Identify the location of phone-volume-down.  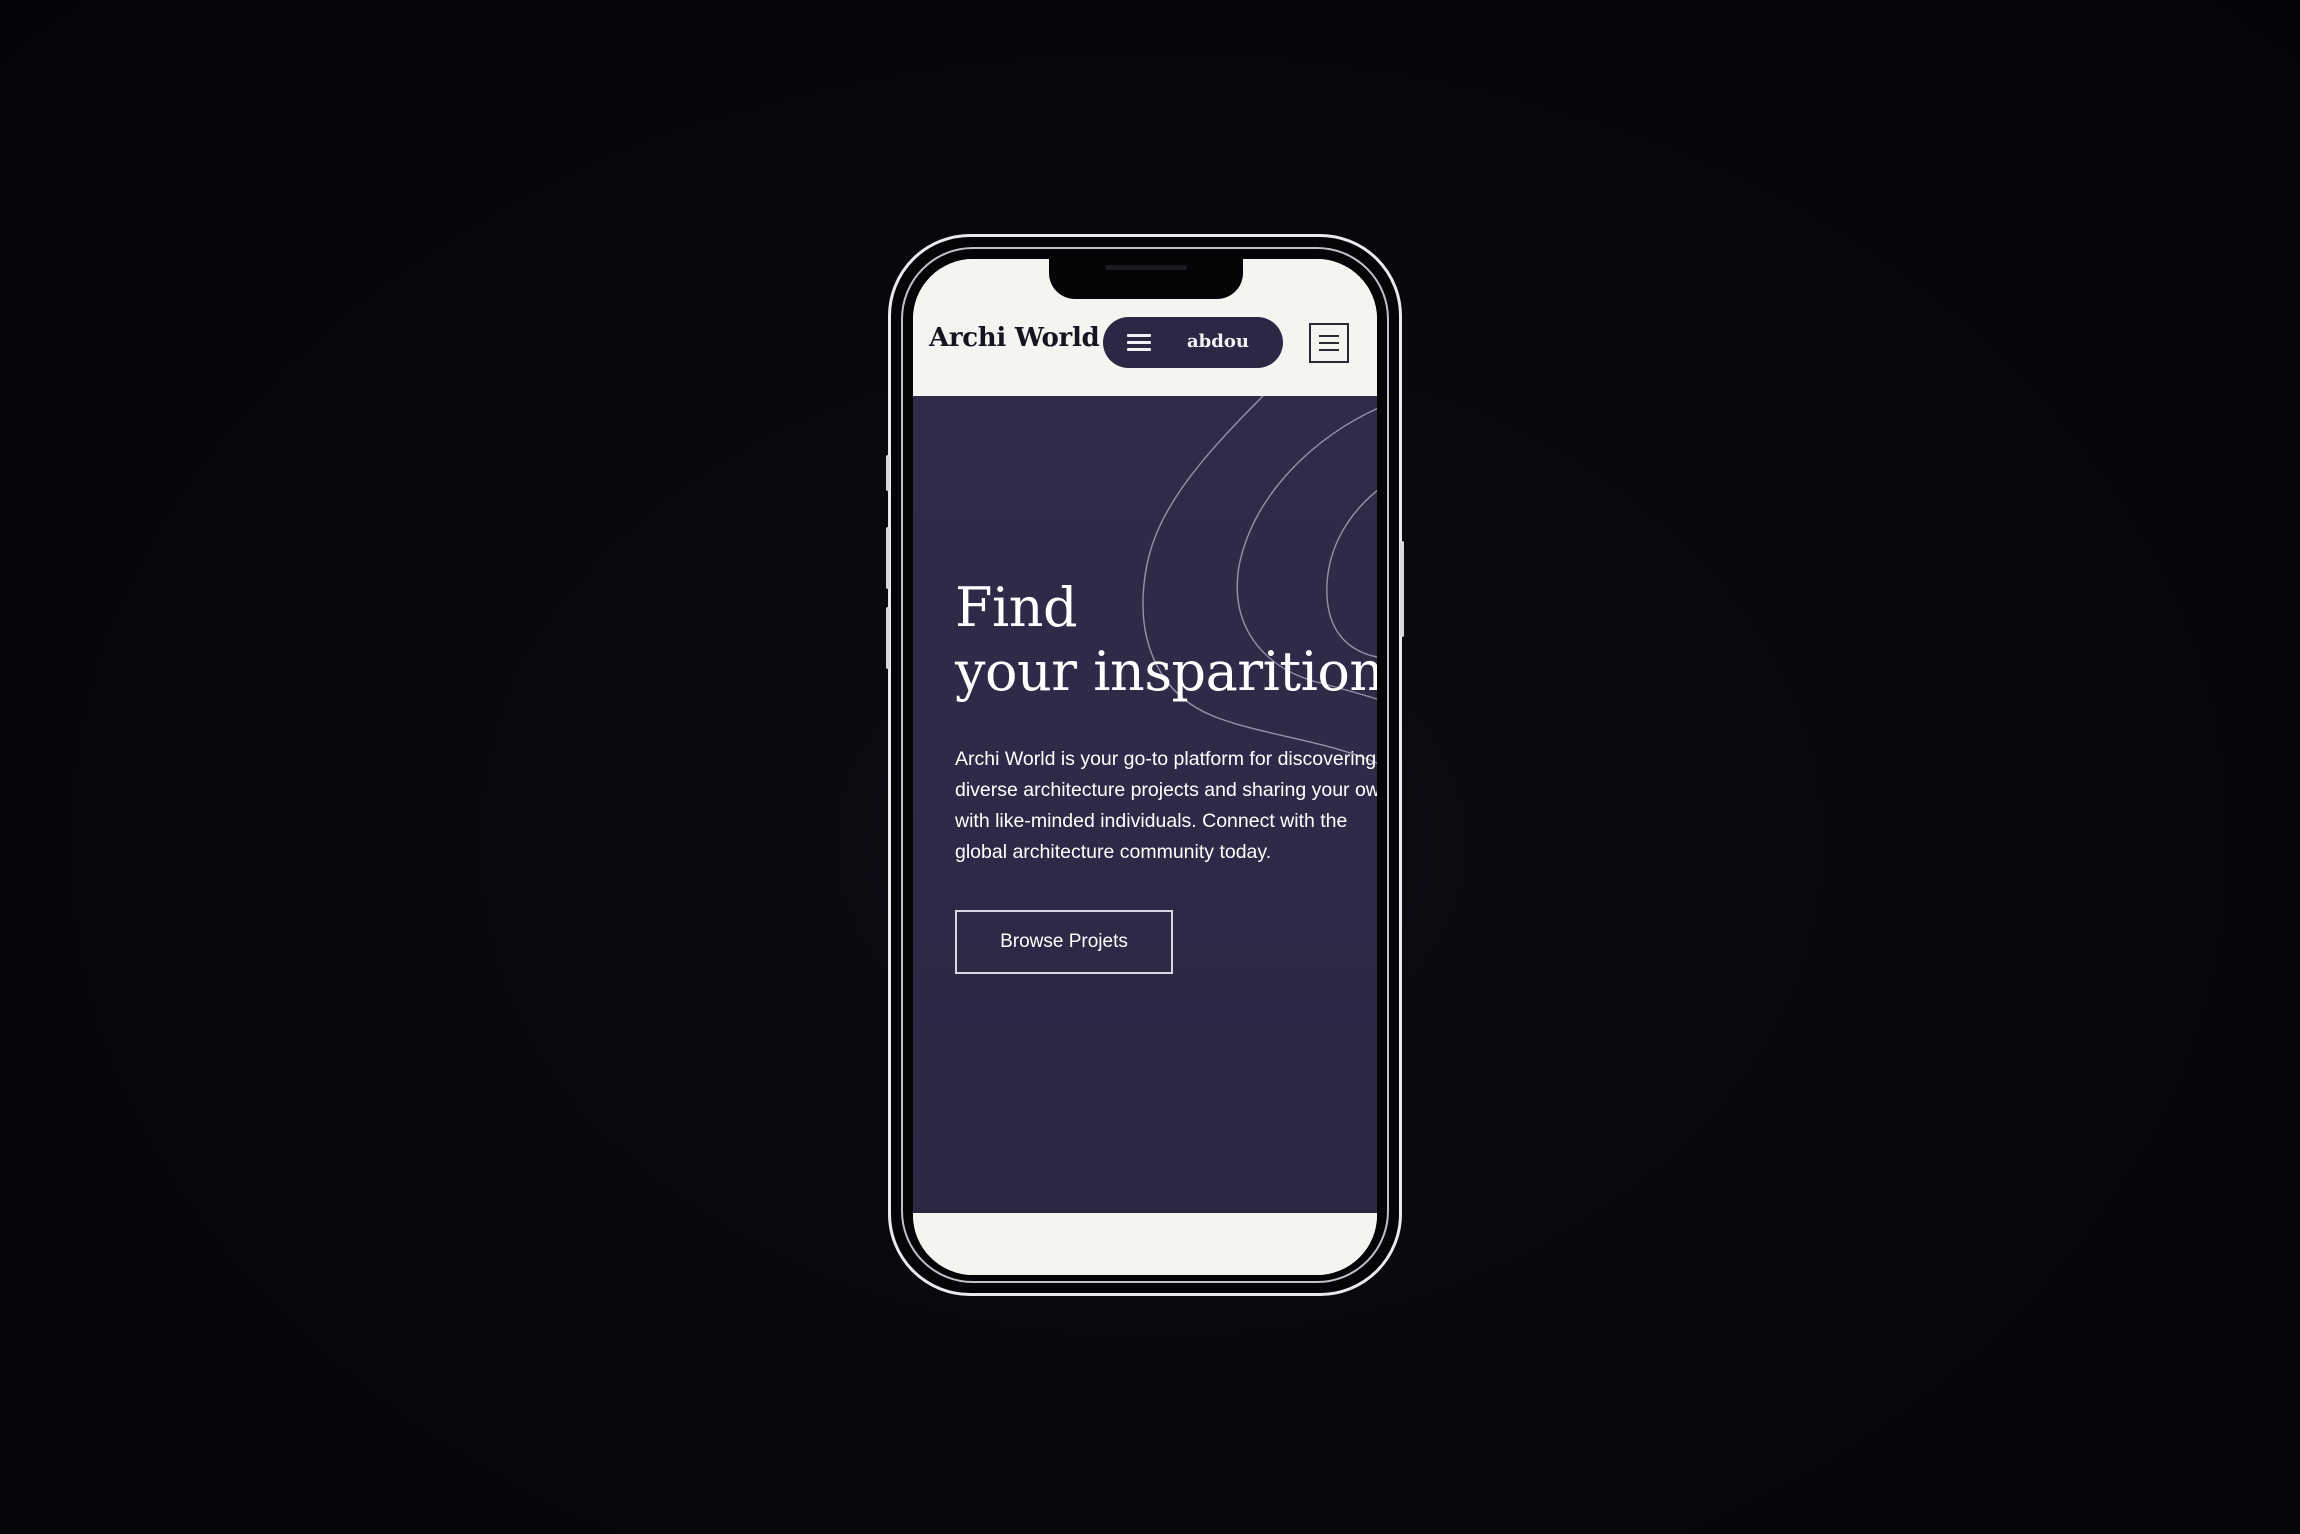
(888, 638).